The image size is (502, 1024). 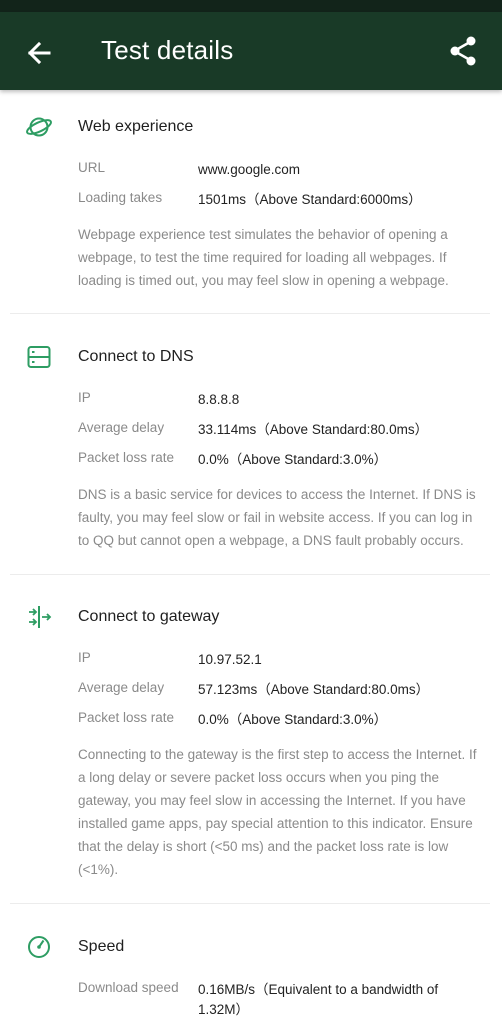 I want to click on row-label: Loading takes, so click(x=120, y=197).